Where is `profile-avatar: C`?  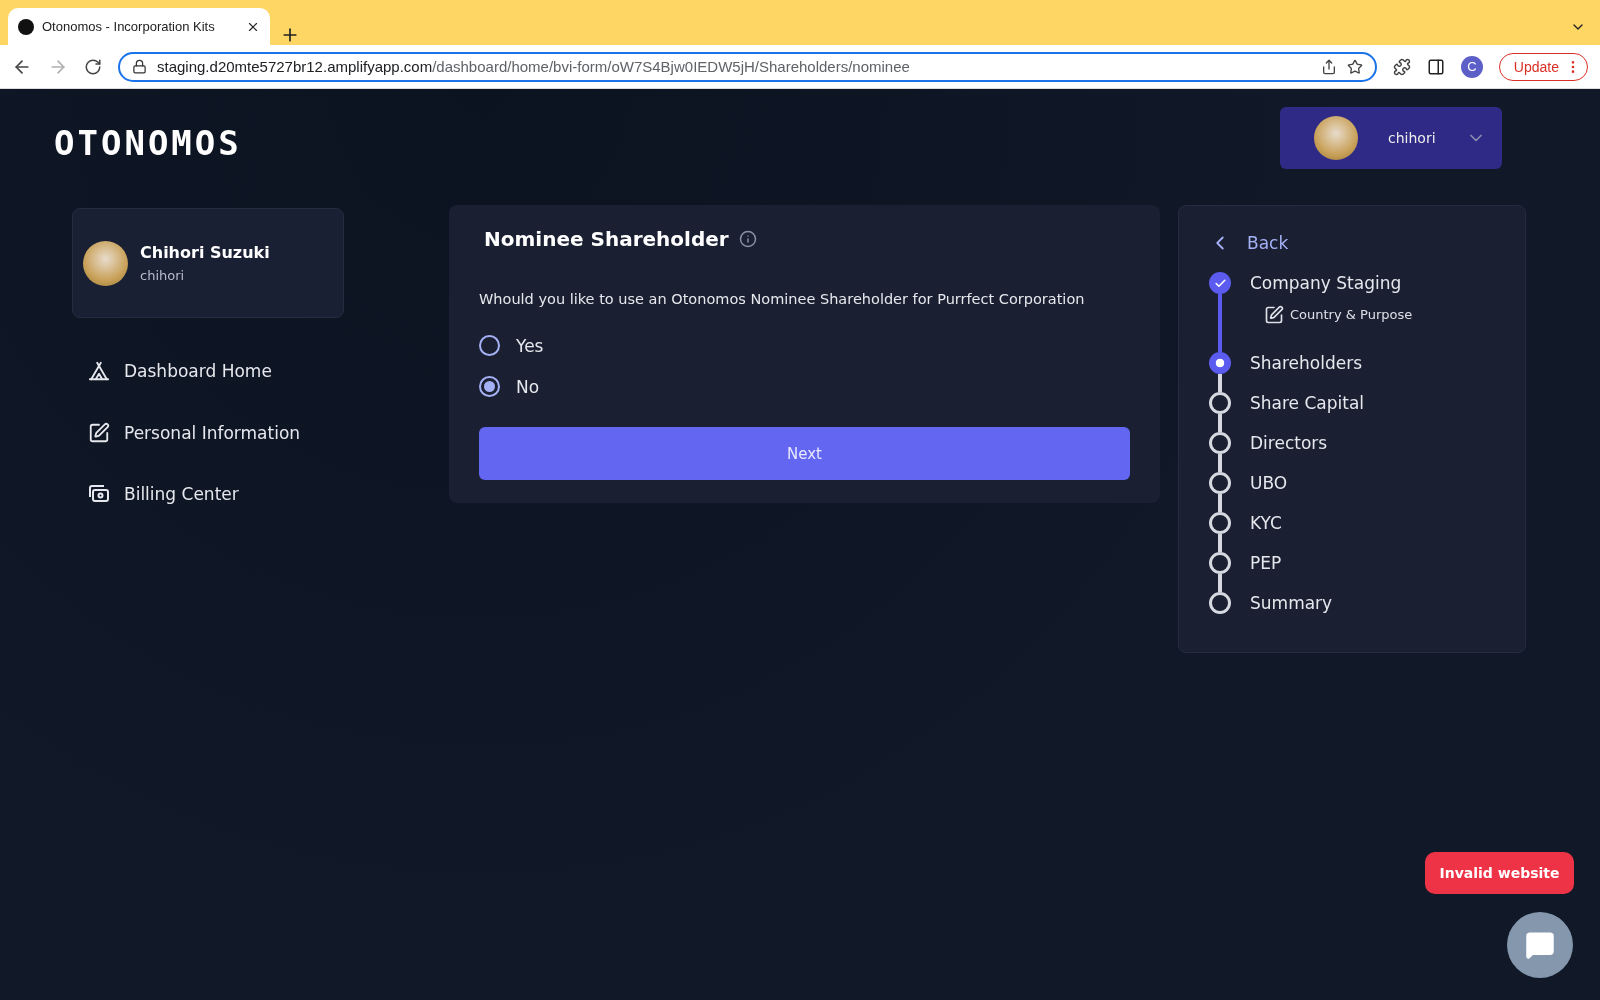 profile-avatar: C is located at coordinates (1471, 66).